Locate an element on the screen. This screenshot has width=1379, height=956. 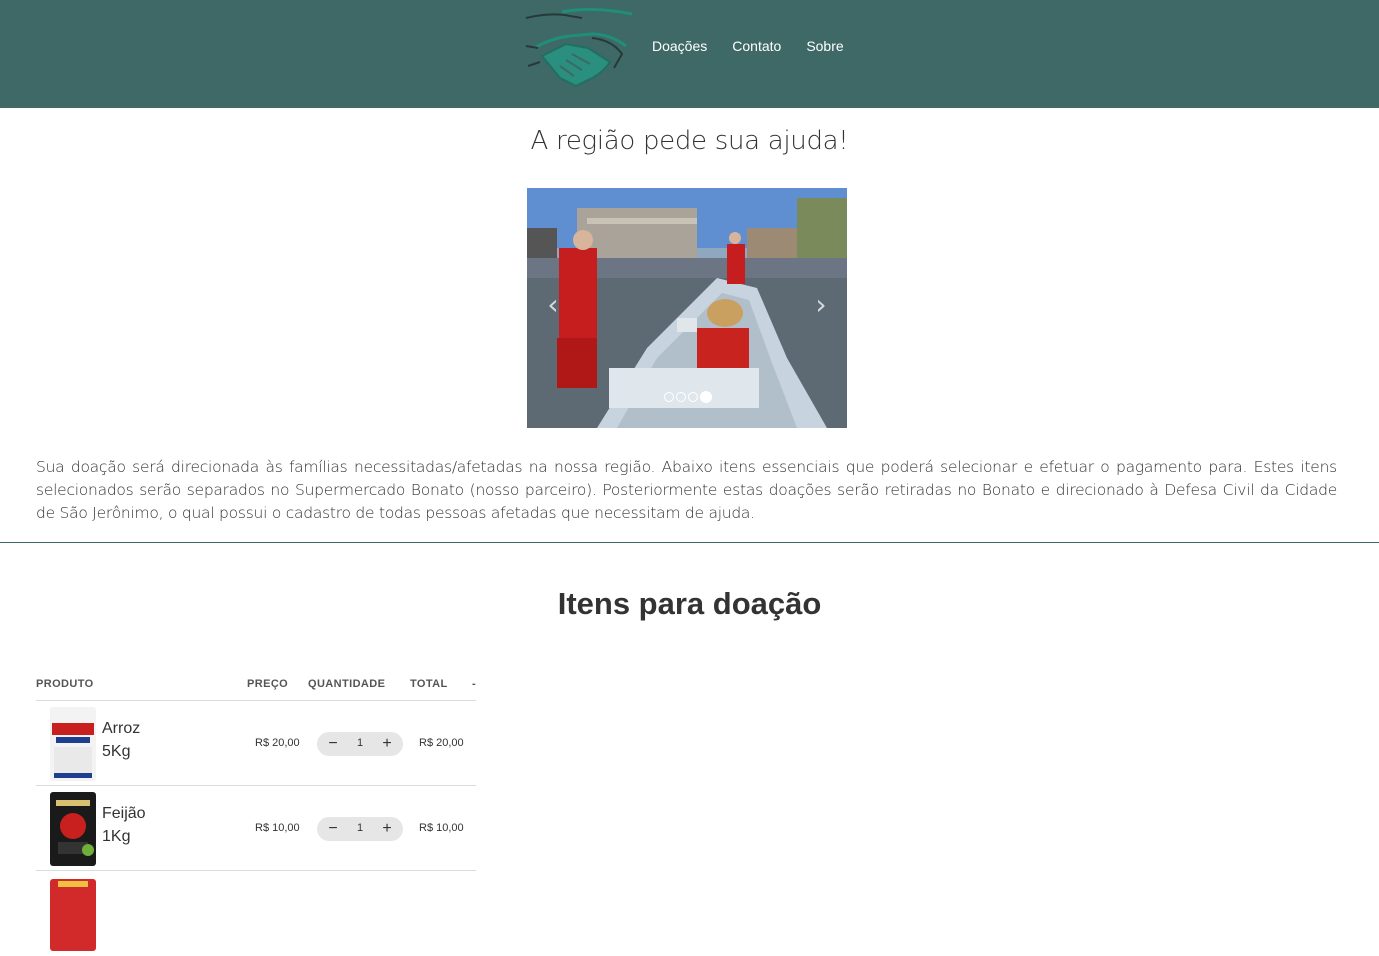
product-price: R$ 20,00 is located at coordinates (277, 743).